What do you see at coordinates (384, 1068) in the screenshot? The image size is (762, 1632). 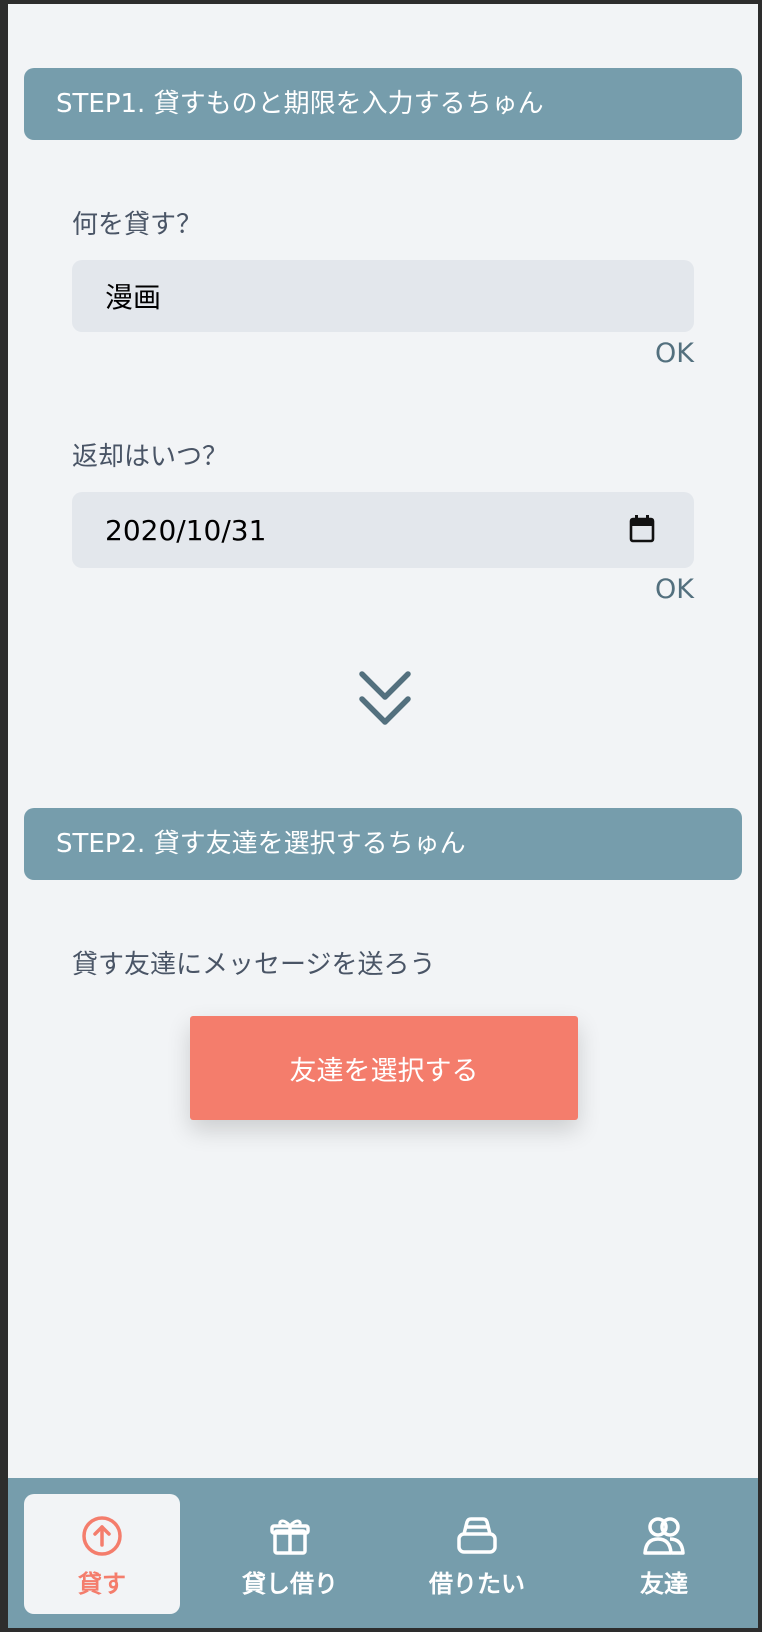 I see `select-friend-button: 友達を選択する` at bounding box center [384, 1068].